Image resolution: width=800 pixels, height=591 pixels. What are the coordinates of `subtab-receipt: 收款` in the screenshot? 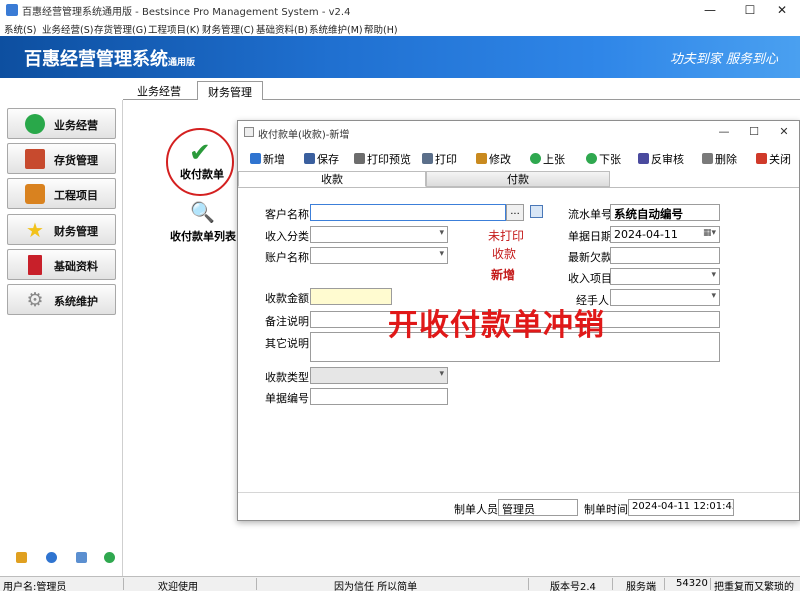 It's located at (332, 179).